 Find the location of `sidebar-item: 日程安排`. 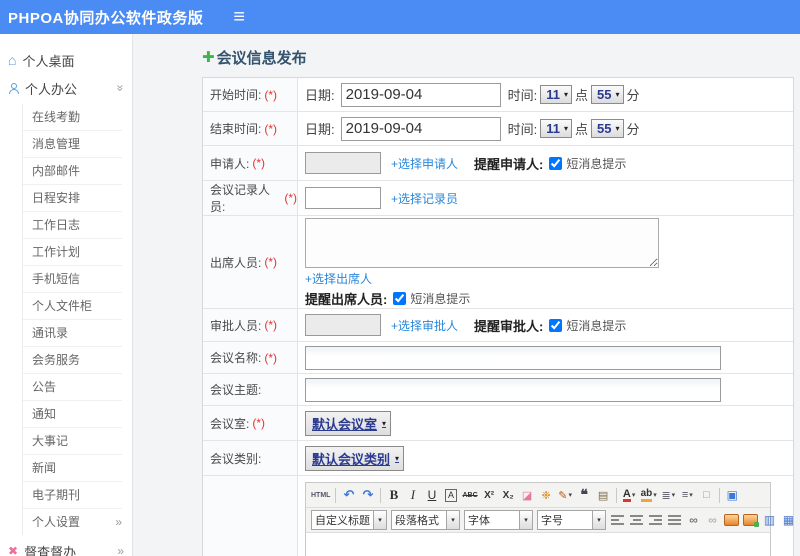

sidebar-item: 日程安排 is located at coordinates (72, 197).